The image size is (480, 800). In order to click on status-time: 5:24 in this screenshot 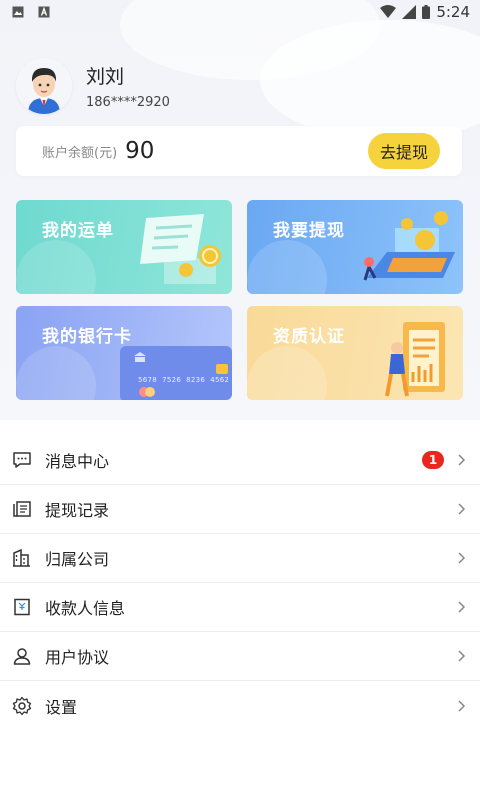, I will do `click(453, 12)`.